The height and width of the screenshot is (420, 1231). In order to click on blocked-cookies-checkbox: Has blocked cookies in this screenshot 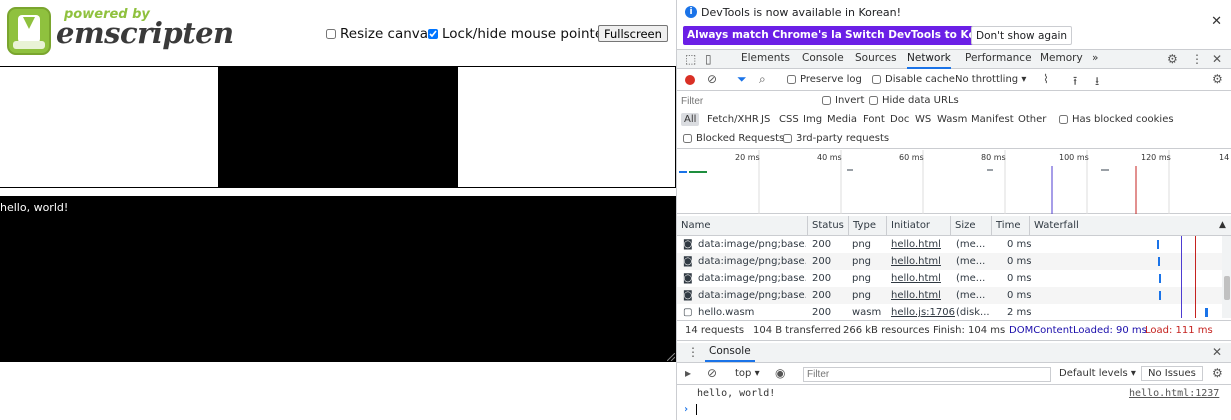, I will do `click(1116, 119)`.